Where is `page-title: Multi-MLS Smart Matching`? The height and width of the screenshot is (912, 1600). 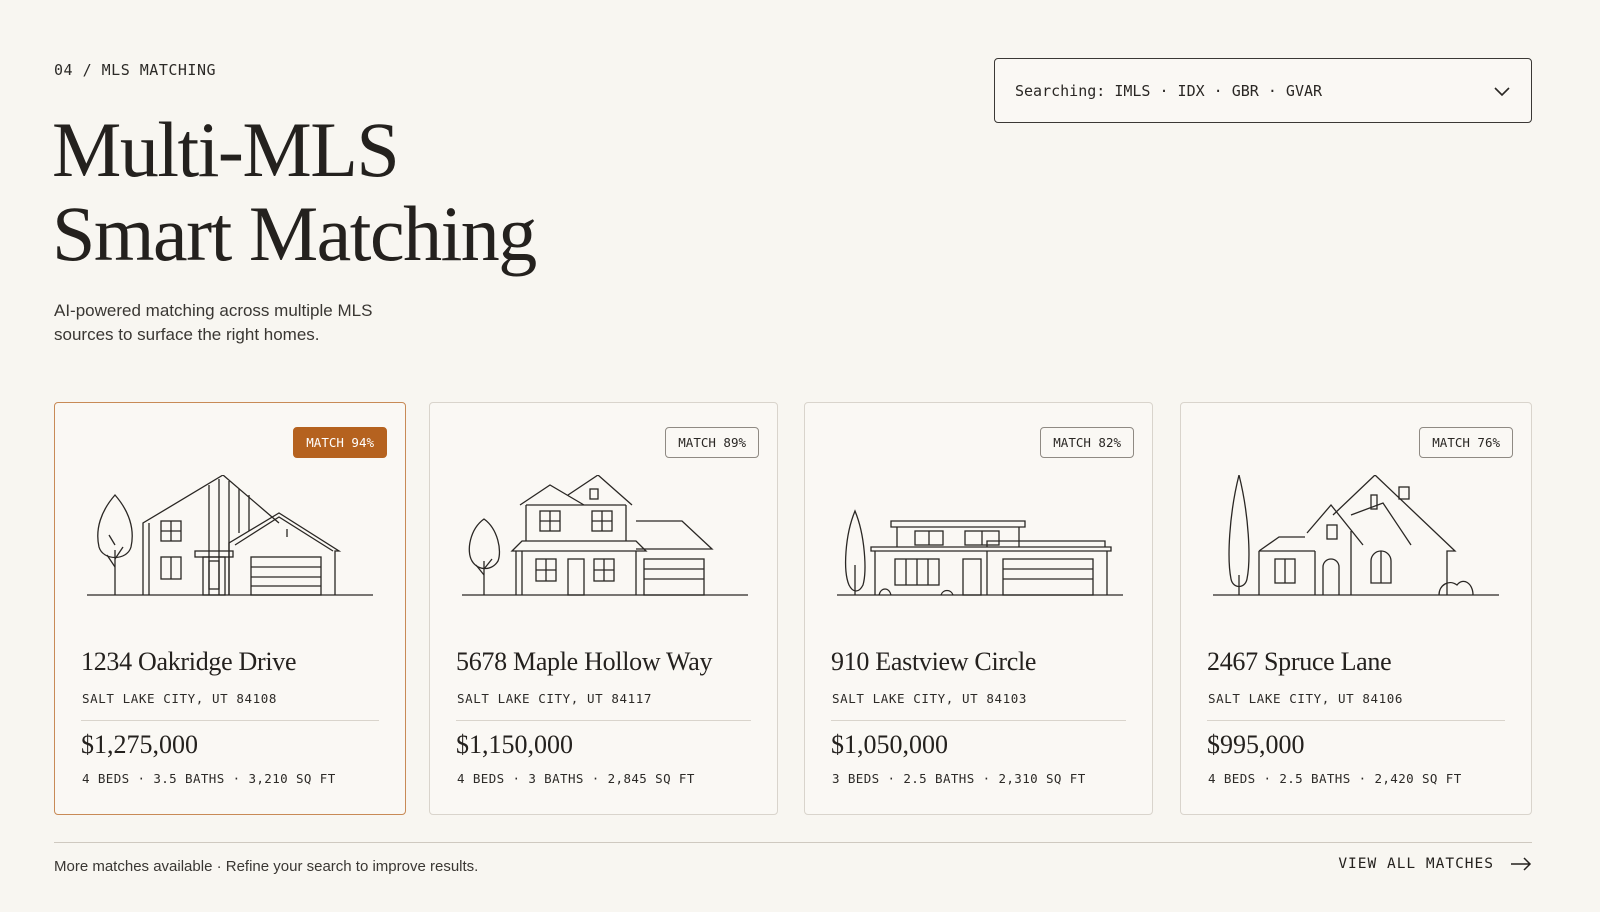
page-title: Multi-MLS Smart Matching is located at coordinates (294, 191).